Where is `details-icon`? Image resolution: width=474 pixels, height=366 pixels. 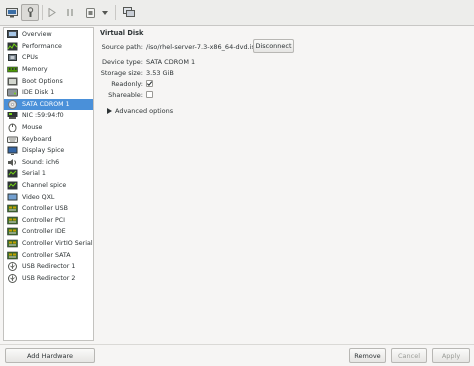
details-icon is located at coordinates (30, 12).